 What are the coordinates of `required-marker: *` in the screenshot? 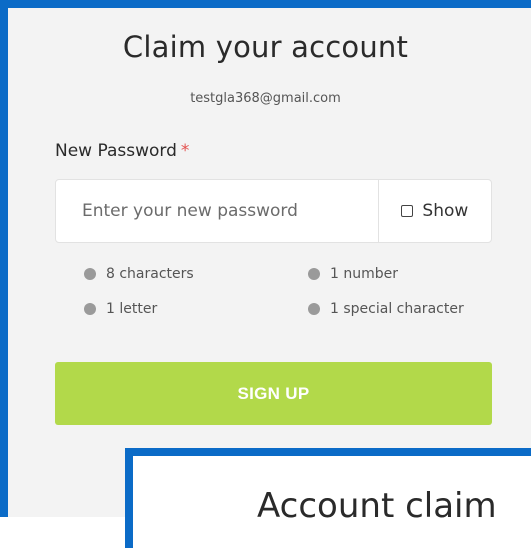 It's located at (185, 151).